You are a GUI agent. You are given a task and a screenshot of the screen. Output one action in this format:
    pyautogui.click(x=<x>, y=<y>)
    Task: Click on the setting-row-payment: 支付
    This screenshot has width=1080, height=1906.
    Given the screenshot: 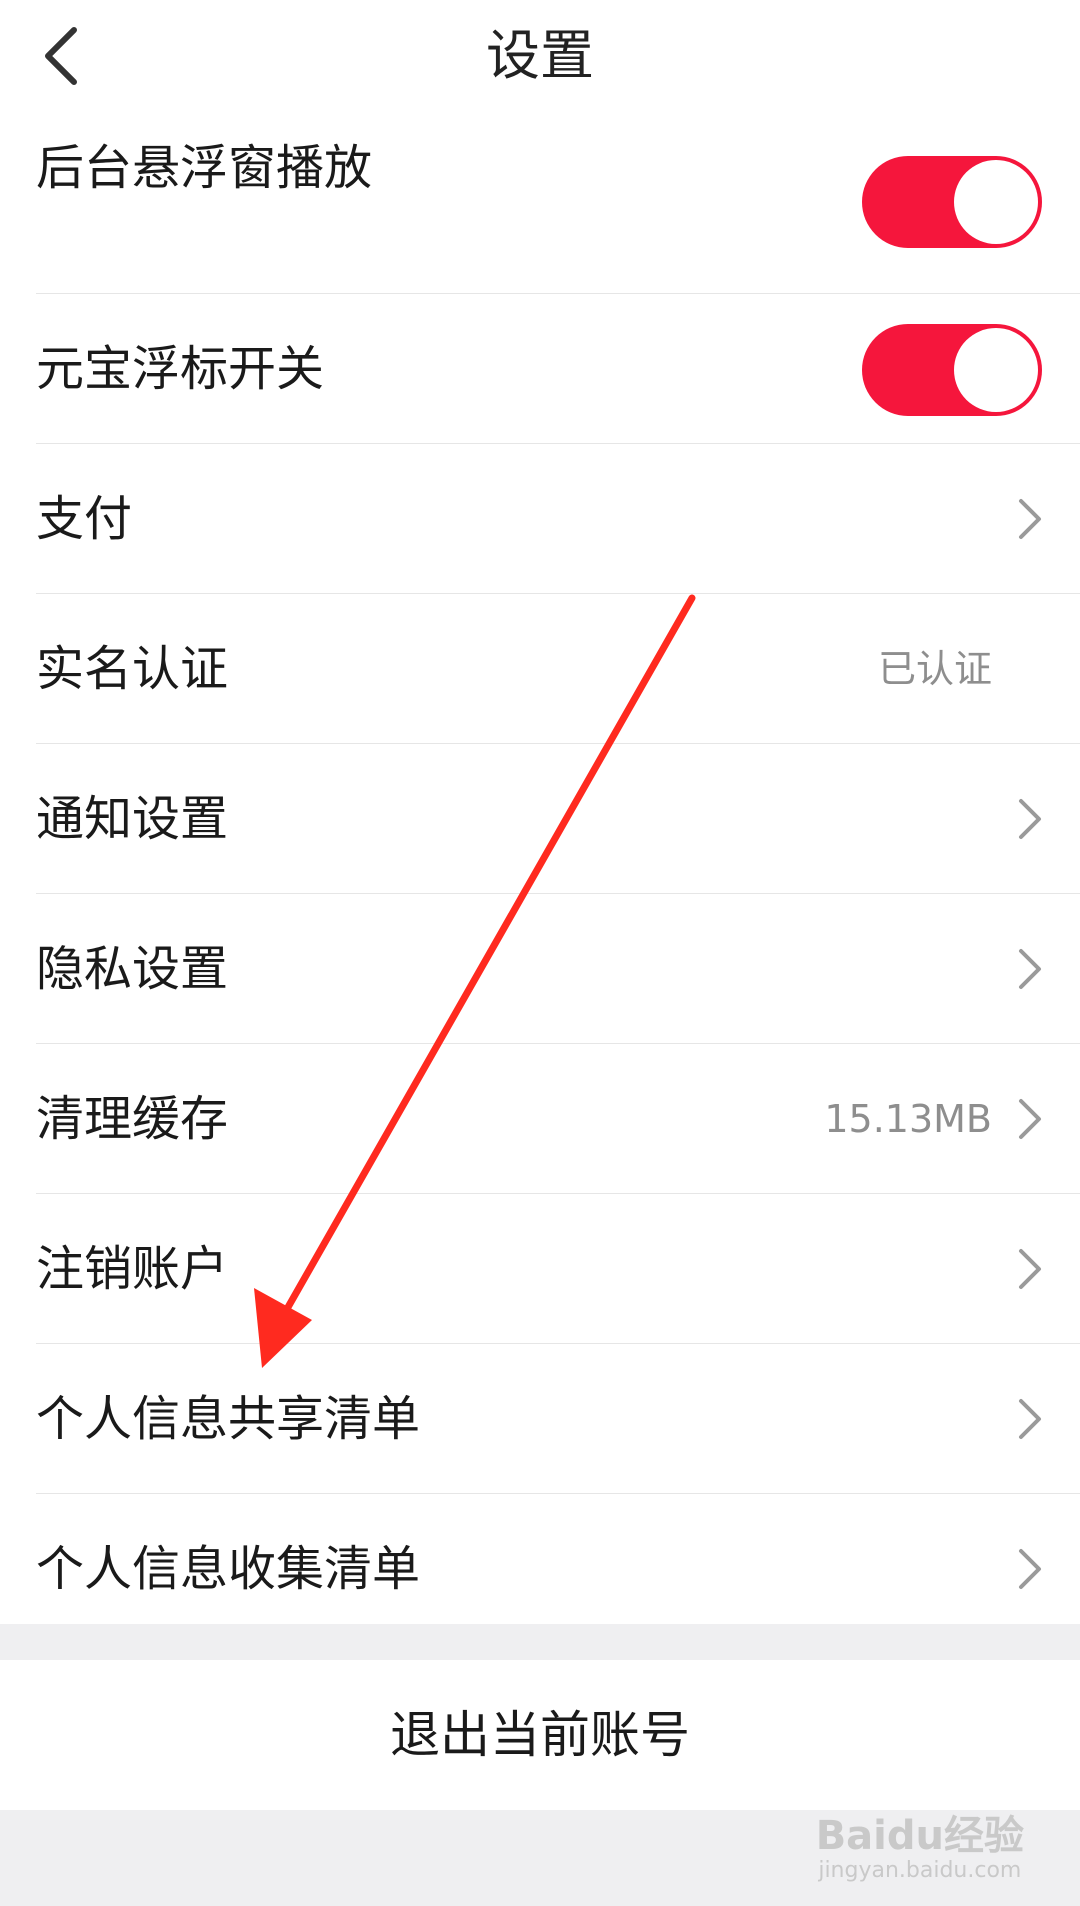 What is the action you would take?
    pyautogui.click(x=540, y=519)
    